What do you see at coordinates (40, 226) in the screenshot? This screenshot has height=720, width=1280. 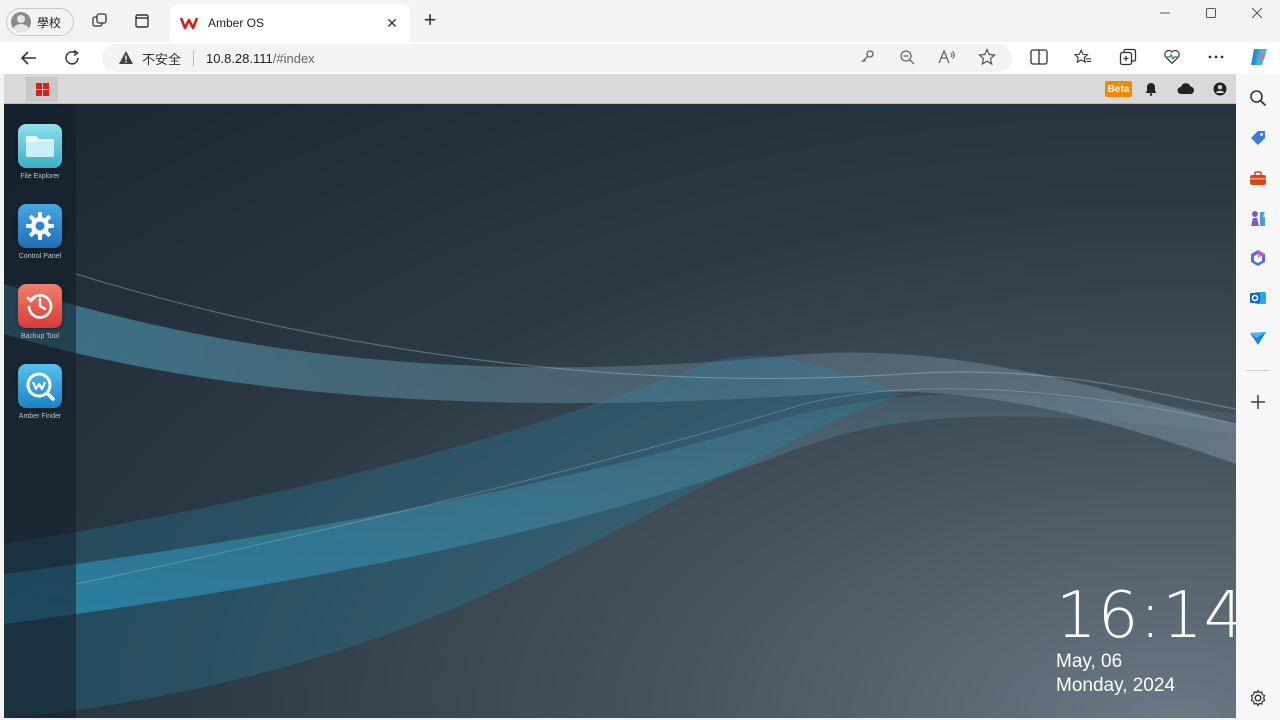 I see `gear-icon` at bounding box center [40, 226].